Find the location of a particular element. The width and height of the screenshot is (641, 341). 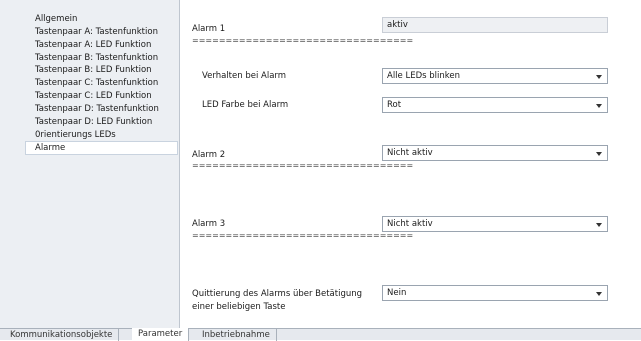

tree-item-label: 0rientierungs LEDs is located at coordinates (75, 135).